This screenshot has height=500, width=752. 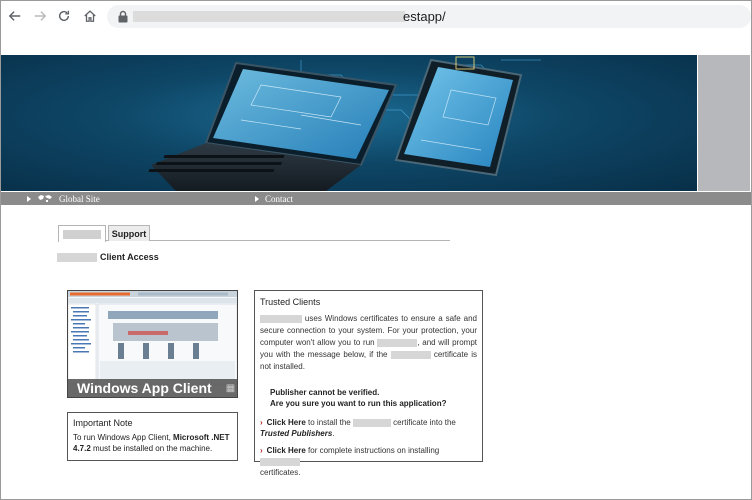 What do you see at coordinates (329, 422) in the screenshot?
I see `link1-text-a: to install the` at bounding box center [329, 422].